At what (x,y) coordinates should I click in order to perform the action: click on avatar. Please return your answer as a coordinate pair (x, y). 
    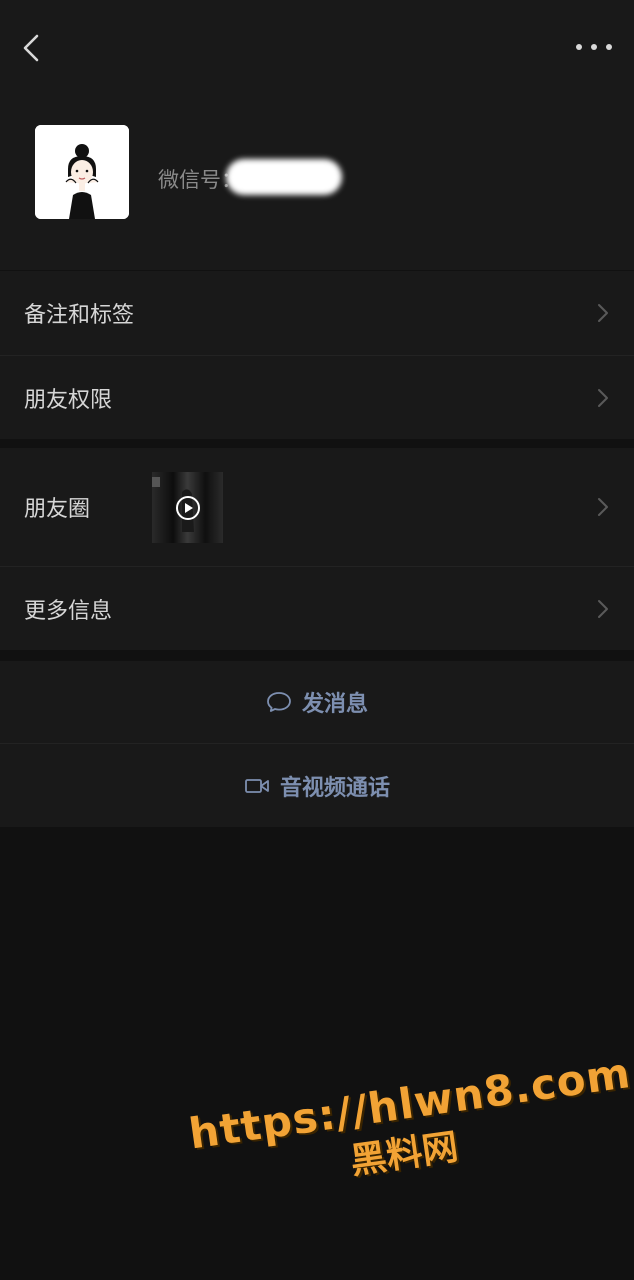
    Looking at the image, I should click on (82, 172).